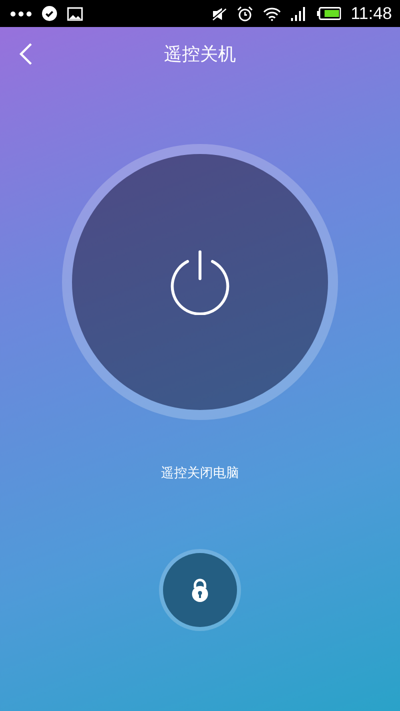  Describe the element at coordinates (21, 13) in the screenshot. I see `more-icon` at that location.